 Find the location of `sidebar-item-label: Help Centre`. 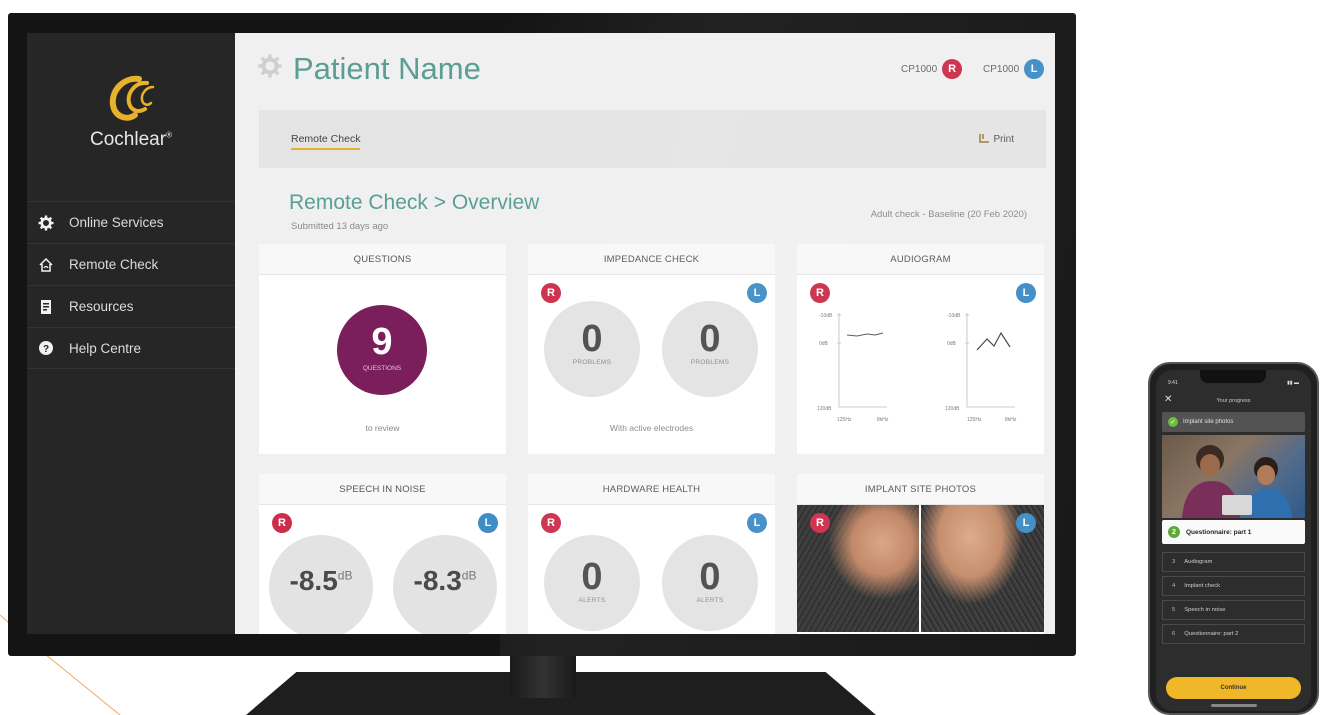

sidebar-item-label: Help Centre is located at coordinates (105, 348).